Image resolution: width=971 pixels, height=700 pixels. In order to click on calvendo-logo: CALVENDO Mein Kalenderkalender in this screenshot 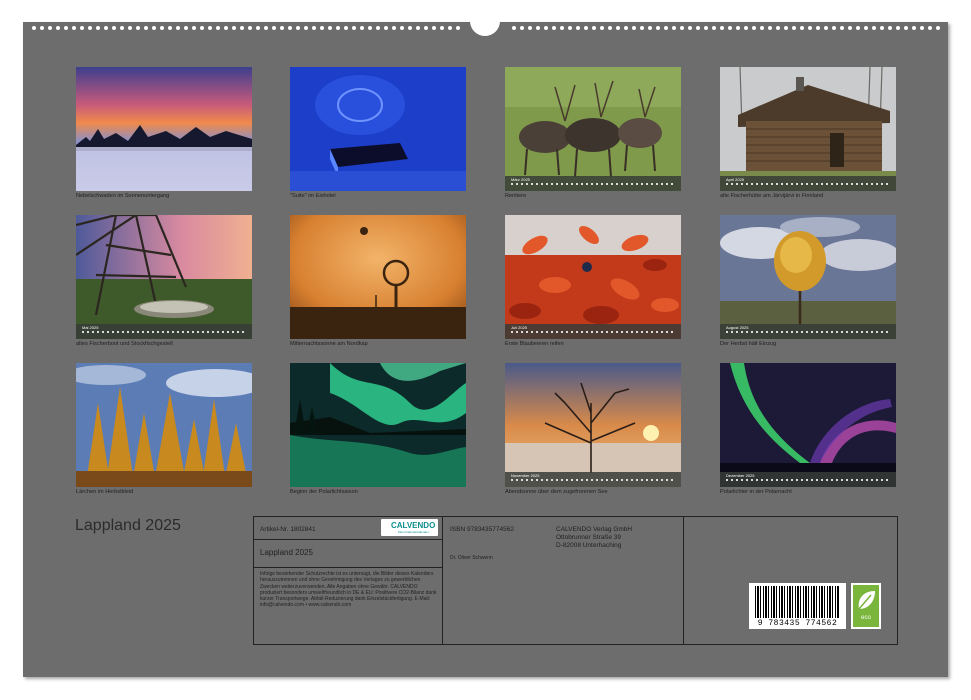, I will do `click(409, 527)`.